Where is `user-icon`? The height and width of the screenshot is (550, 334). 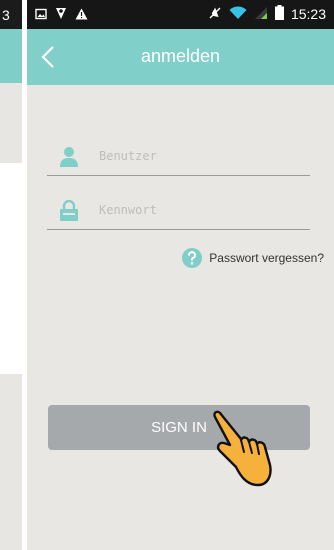 user-icon is located at coordinates (69, 157).